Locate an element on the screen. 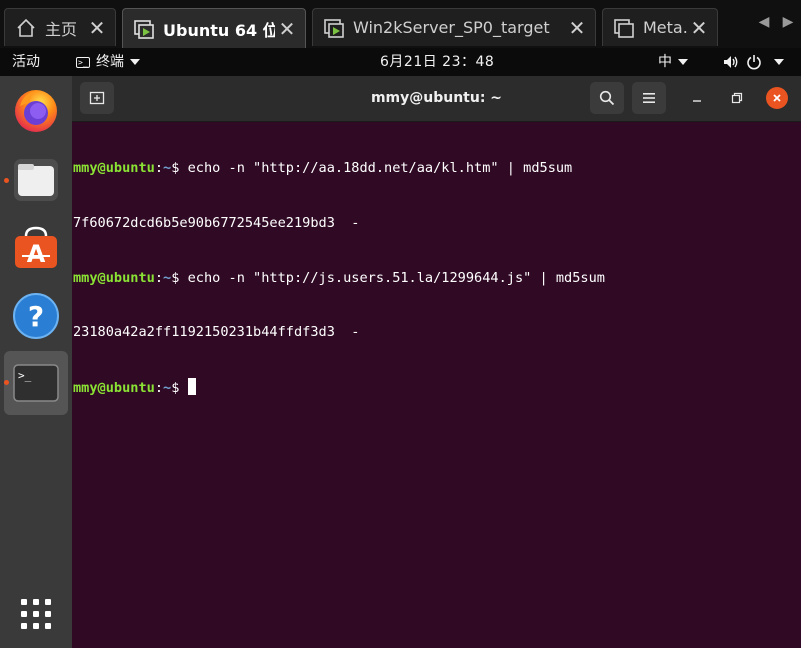 The height and width of the screenshot is (648, 801). search-icon is located at coordinates (607, 98).